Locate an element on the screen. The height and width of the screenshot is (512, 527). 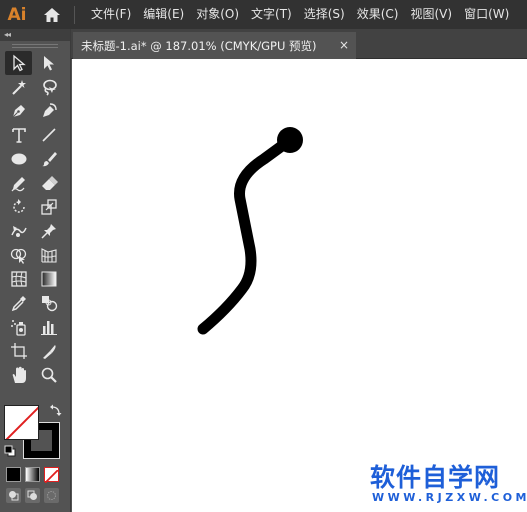
none-fill-slash-icon is located at coordinates (21, 422).